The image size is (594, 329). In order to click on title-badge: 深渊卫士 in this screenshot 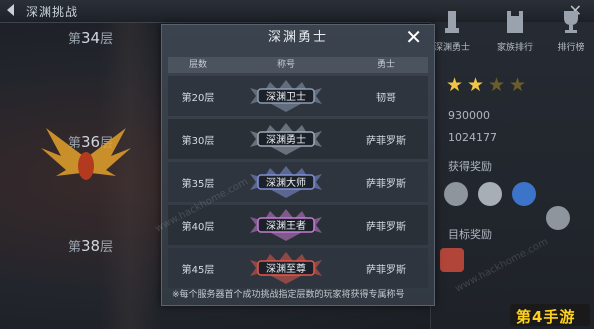, I will do `click(286, 96)`.